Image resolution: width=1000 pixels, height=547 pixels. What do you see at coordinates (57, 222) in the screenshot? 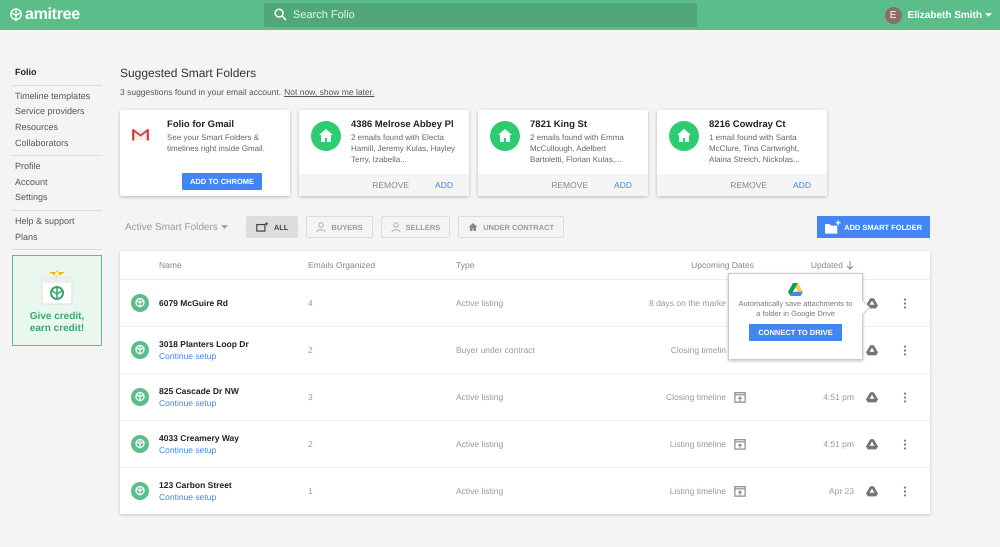
I see `sidebar-item: Help & support` at bounding box center [57, 222].